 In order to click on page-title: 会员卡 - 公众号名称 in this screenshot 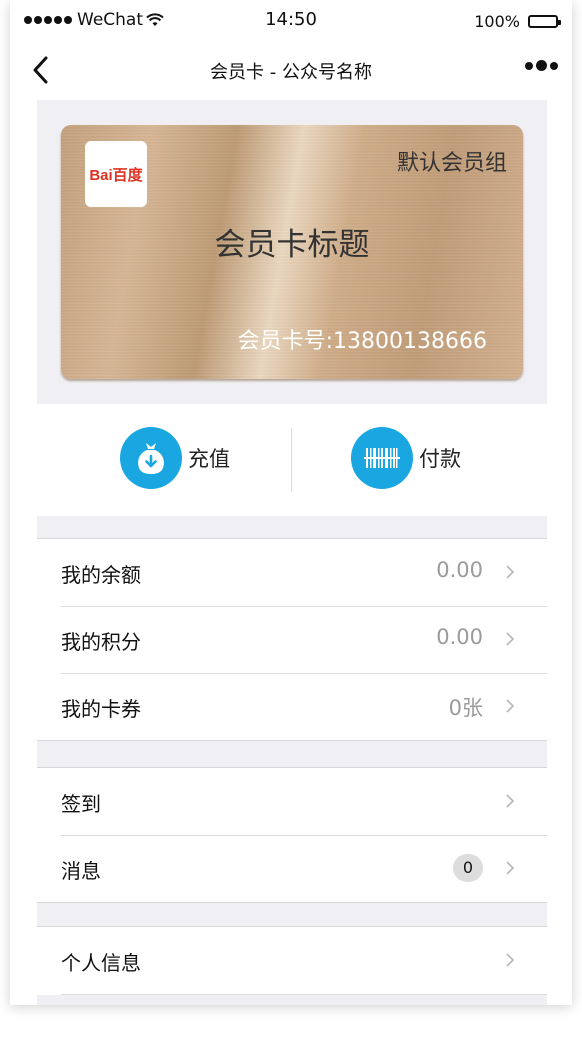, I will do `click(291, 72)`.